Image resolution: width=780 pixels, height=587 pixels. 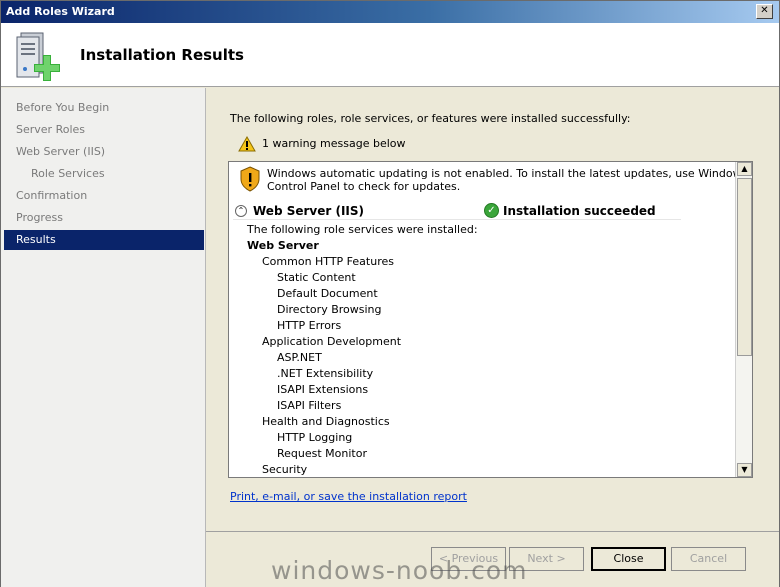 I want to click on list-item: Web Server, so click(x=283, y=245).